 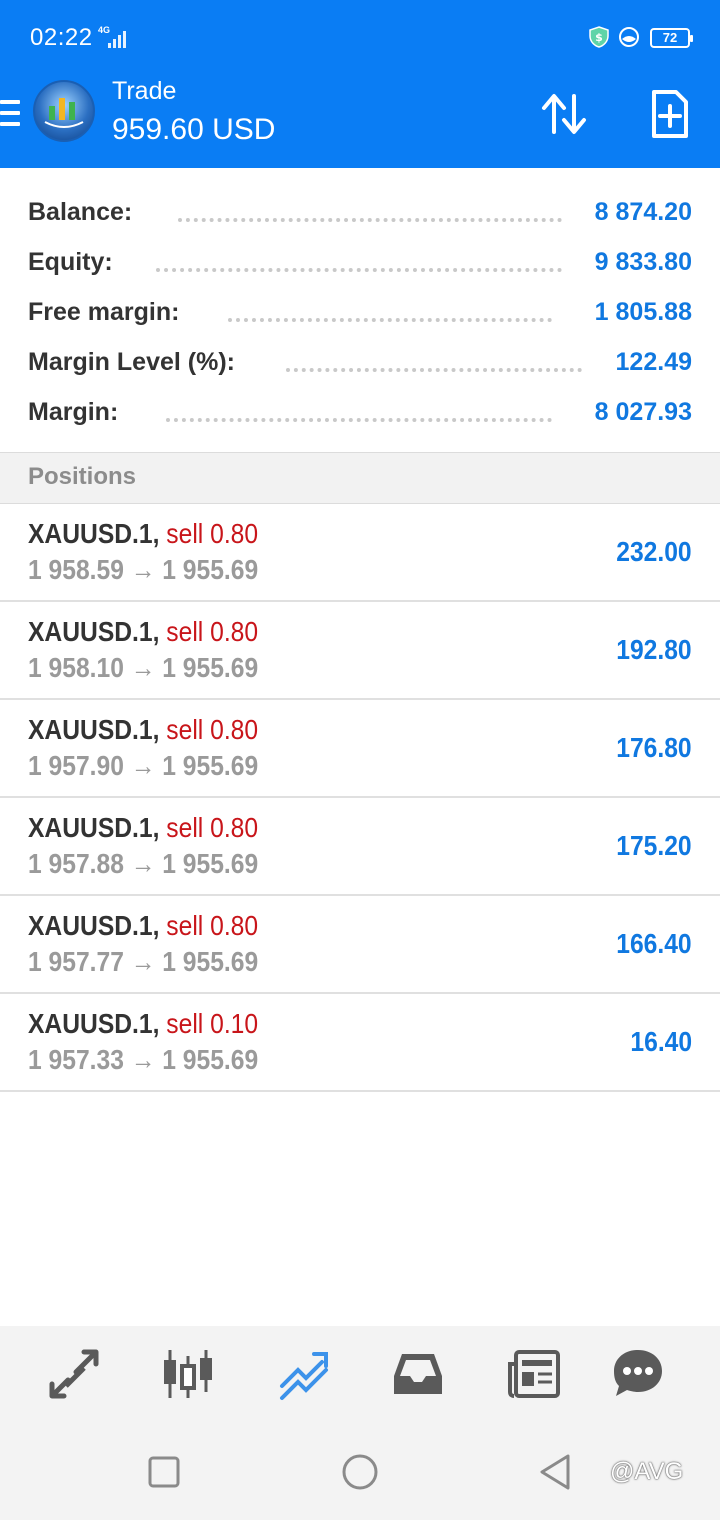 I want to click on status-bar: 02:22 4G $ 72, so click(x=360, y=38).